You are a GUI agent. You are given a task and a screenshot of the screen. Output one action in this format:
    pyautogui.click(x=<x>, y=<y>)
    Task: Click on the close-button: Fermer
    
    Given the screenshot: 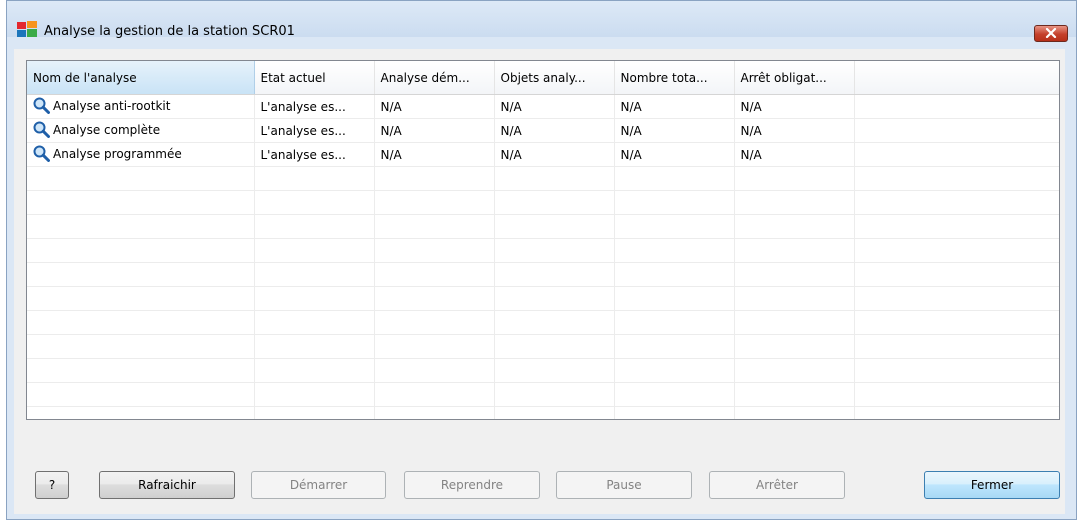 What is the action you would take?
    pyautogui.click(x=992, y=485)
    